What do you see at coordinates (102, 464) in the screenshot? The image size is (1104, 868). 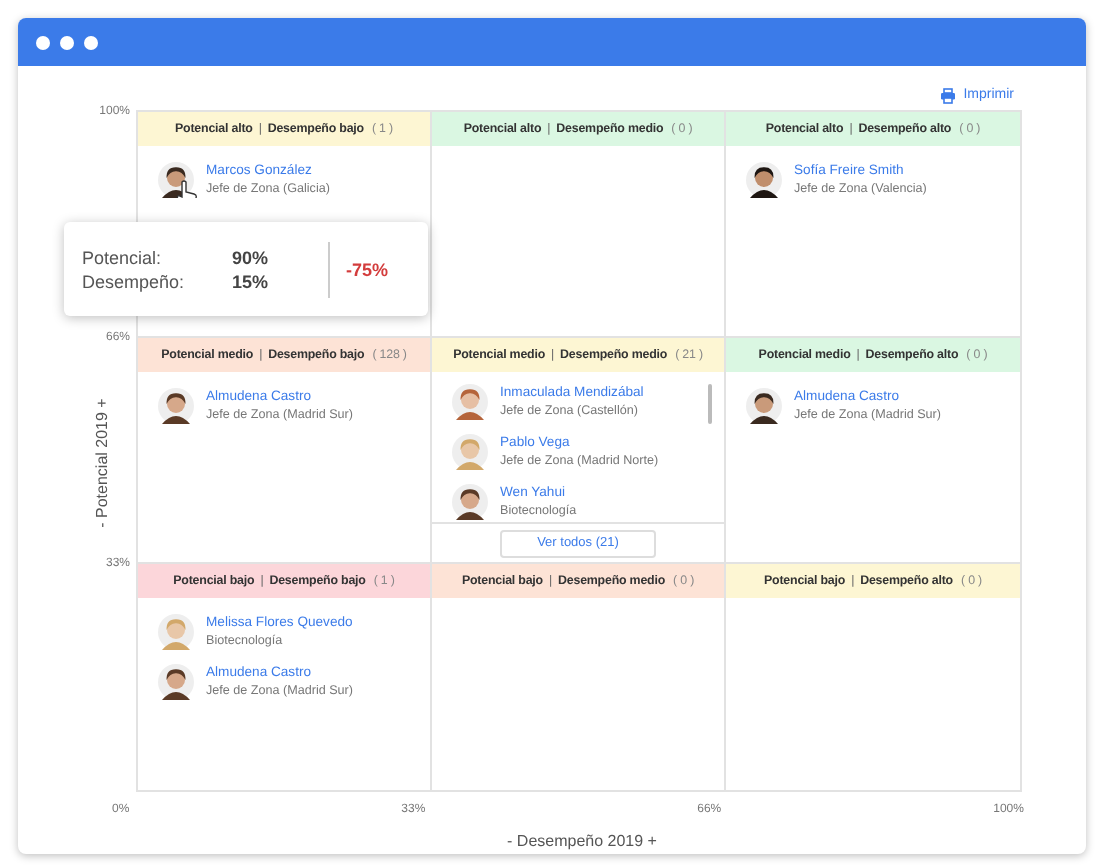 I see `y-axis-title: - Potencial 2019 +` at bounding box center [102, 464].